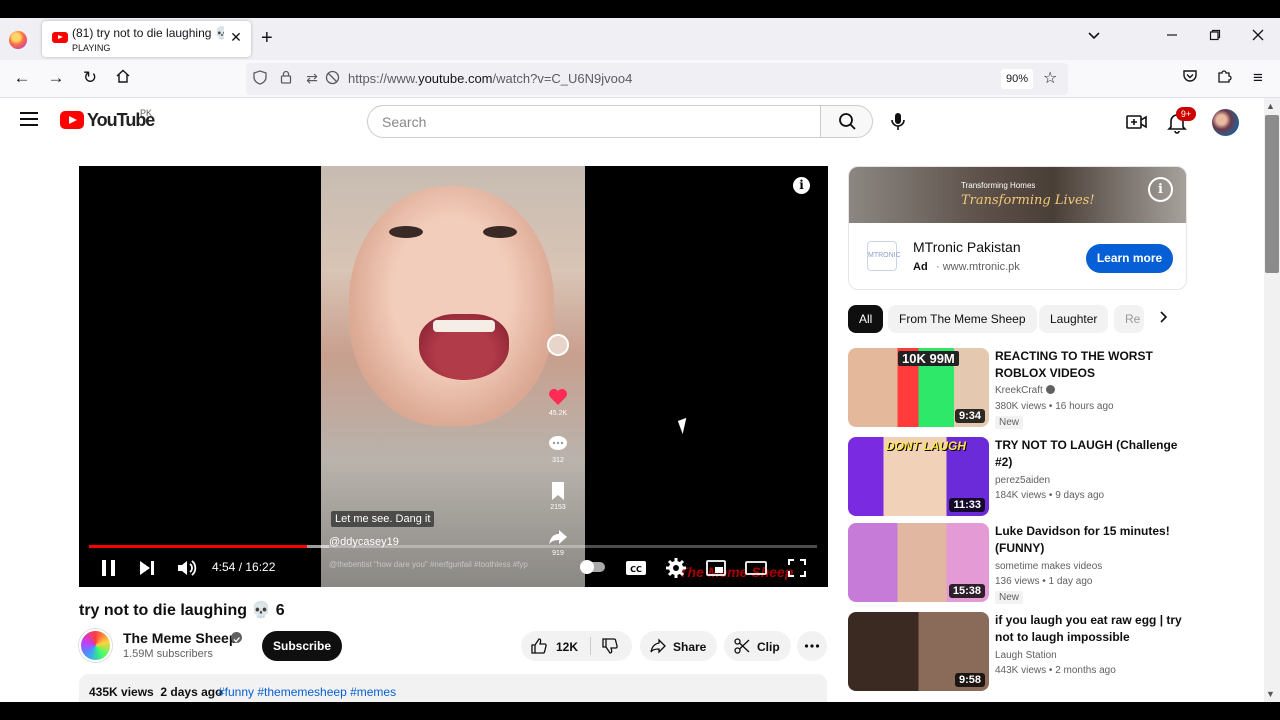  What do you see at coordinates (121, 692) in the screenshot?
I see `view-count: 435K views` at bounding box center [121, 692].